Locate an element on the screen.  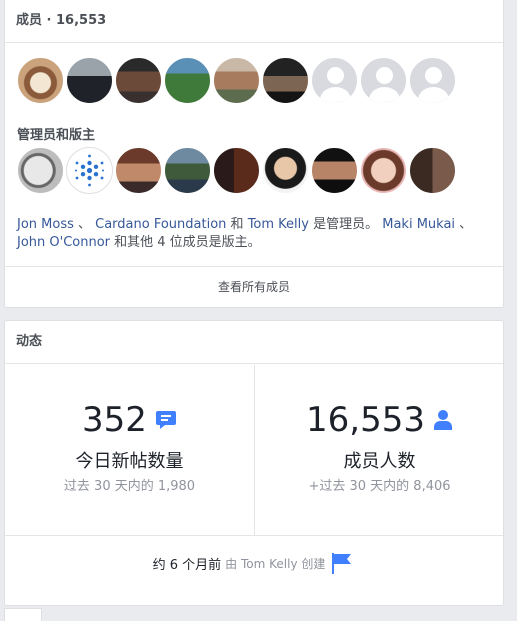
group-created-info: 约 6 个月前 由 Tom Kelly 创建 is located at coordinates (254, 563).